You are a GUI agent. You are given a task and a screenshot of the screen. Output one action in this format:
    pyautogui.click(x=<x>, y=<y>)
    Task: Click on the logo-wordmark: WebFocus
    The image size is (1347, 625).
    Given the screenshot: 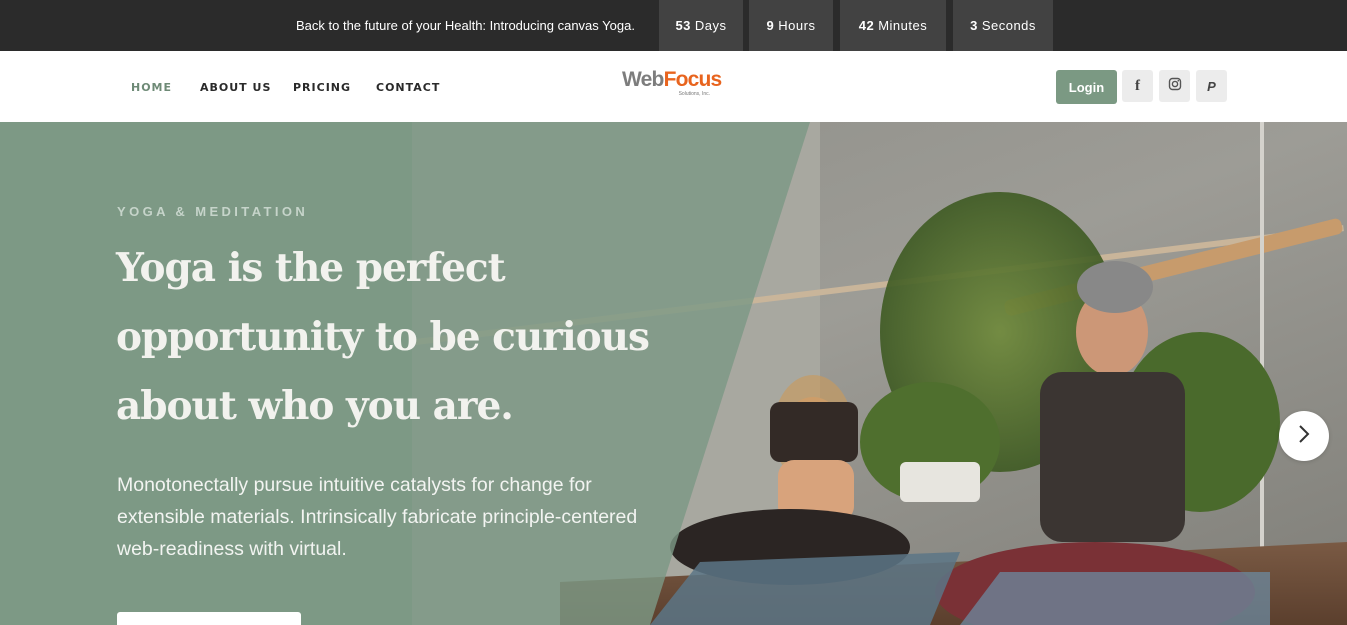 What is the action you would take?
    pyautogui.click(x=672, y=80)
    